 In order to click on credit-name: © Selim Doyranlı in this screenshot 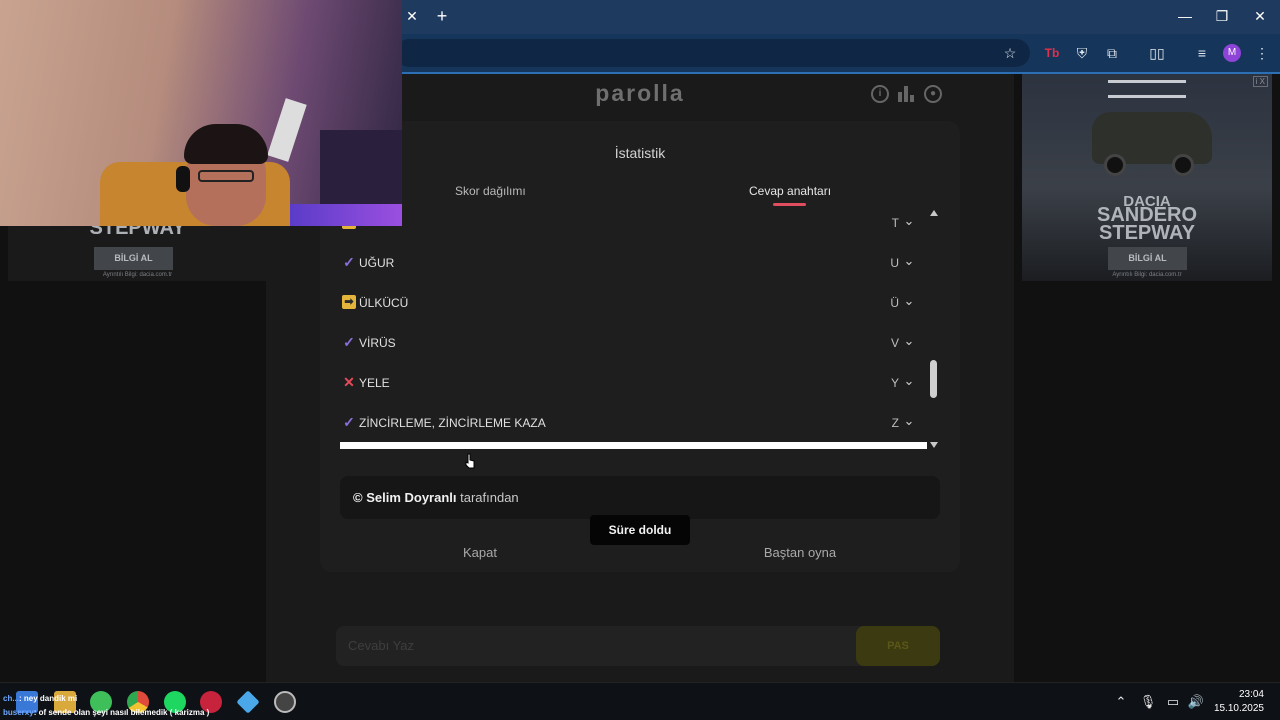, I will do `click(405, 497)`.